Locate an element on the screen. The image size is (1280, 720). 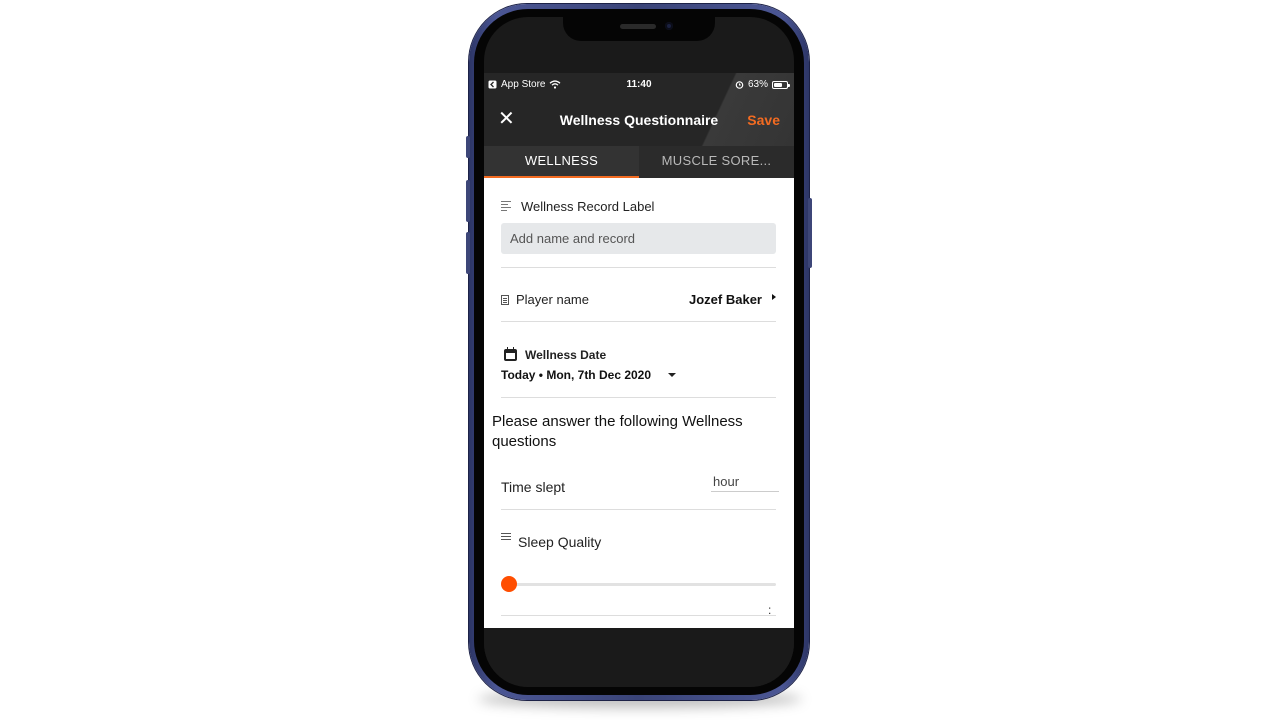
status-right: 63% is located at coordinates (762, 84).